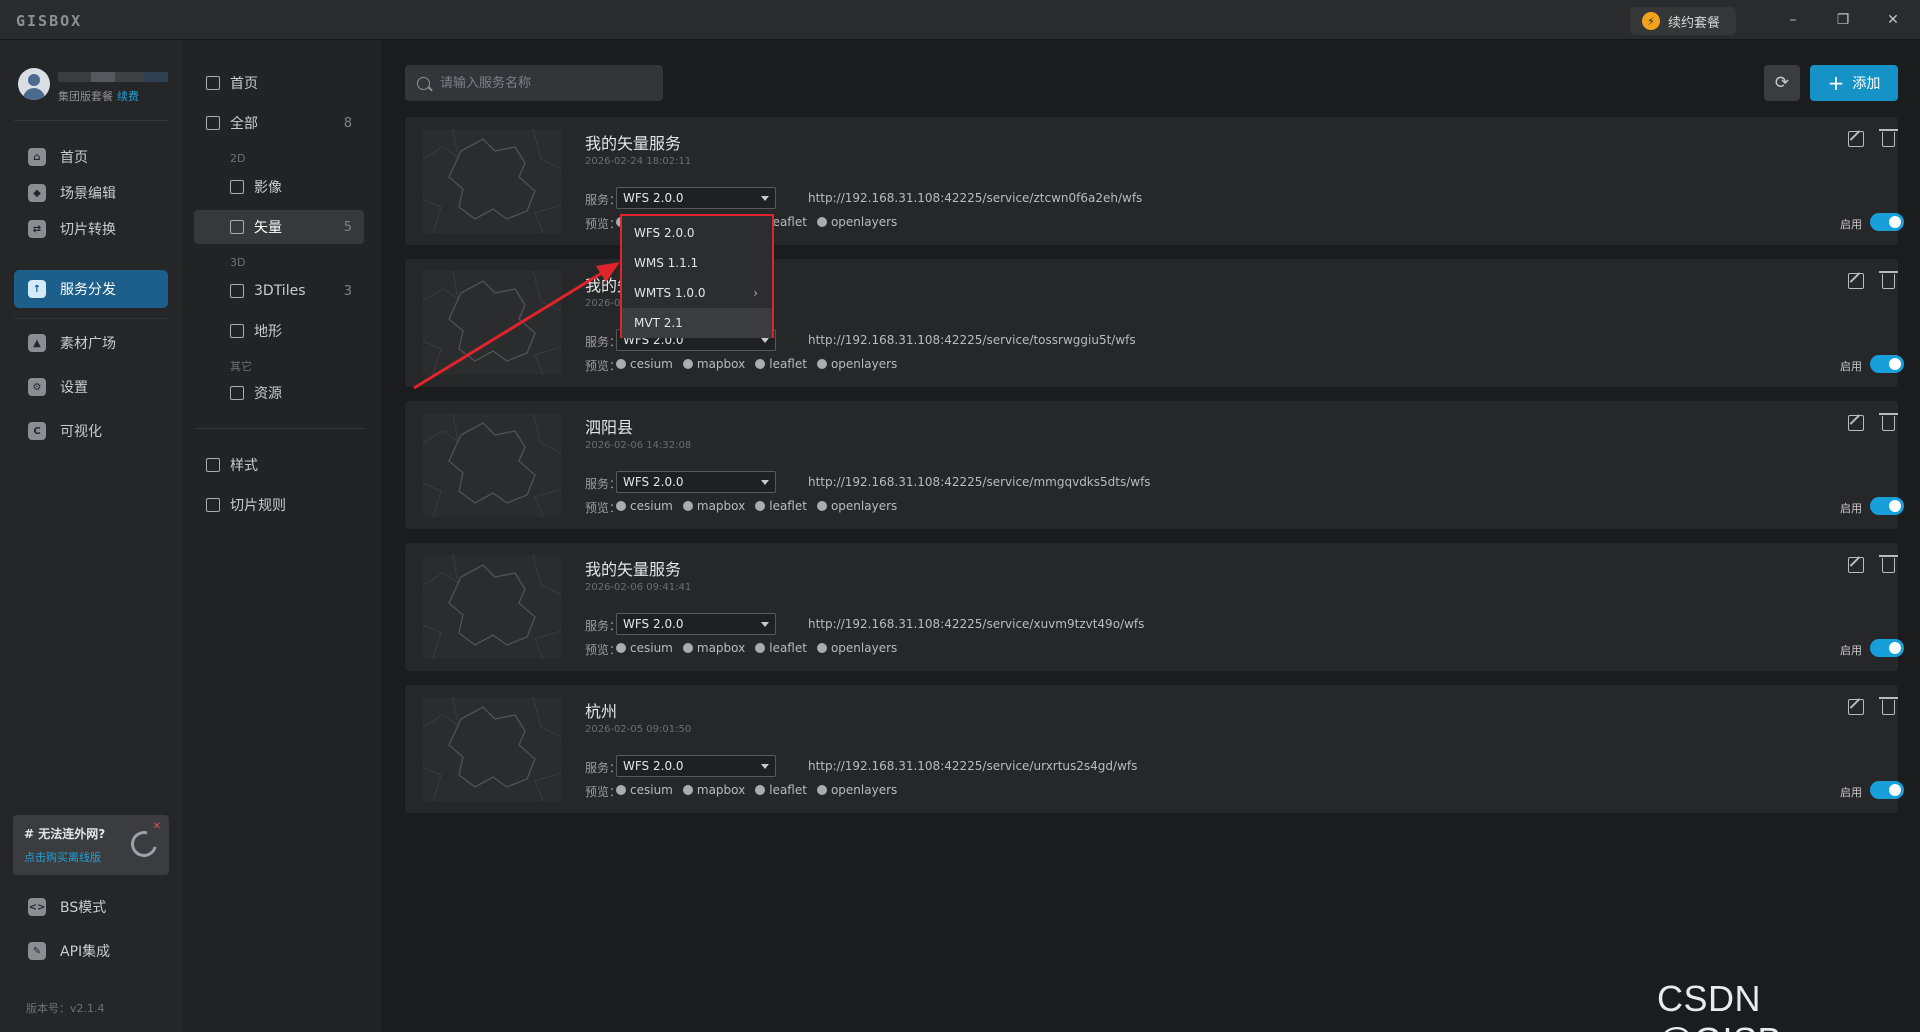 The height and width of the screenshot is (1032, 1920). I want to click on add-button: + 添加, so click(1854, 83).